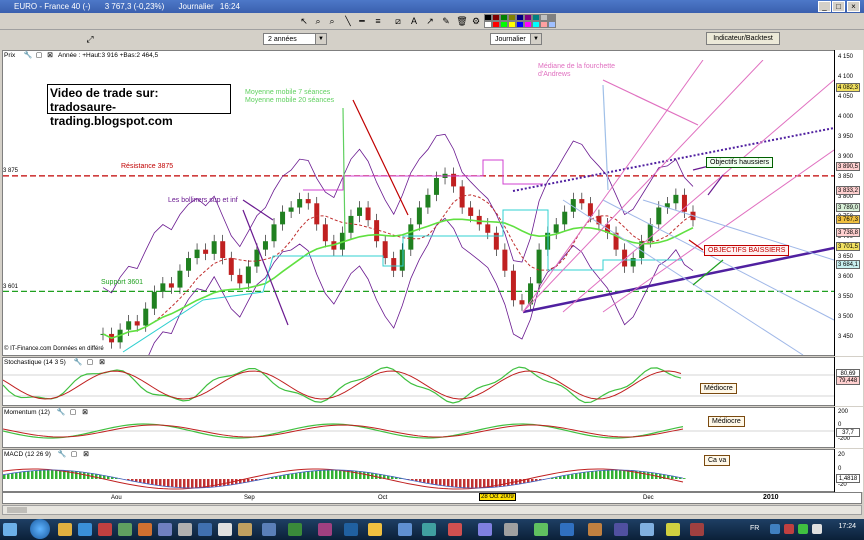  What do you see at coordinates (432, 510) in the screenshot?
I see `horizontal-scrollbar` at bounding box center [432, 510].